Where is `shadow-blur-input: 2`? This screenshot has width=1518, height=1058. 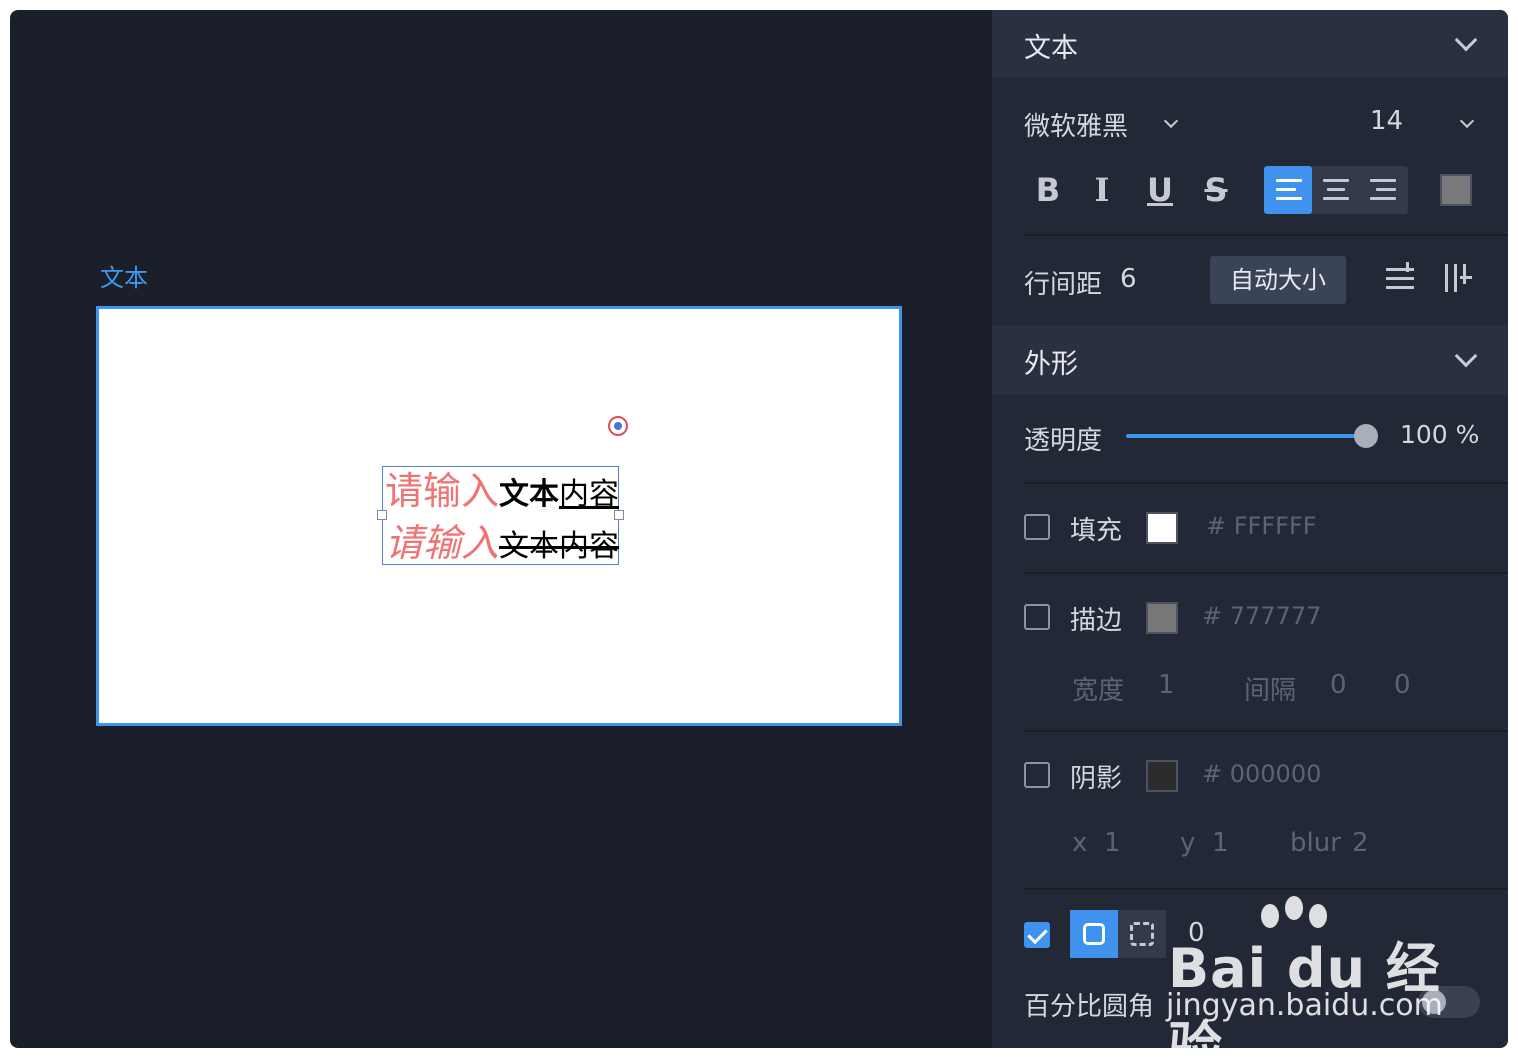
shadow-blur-input: 2 is located at coordinates (1360, 843).